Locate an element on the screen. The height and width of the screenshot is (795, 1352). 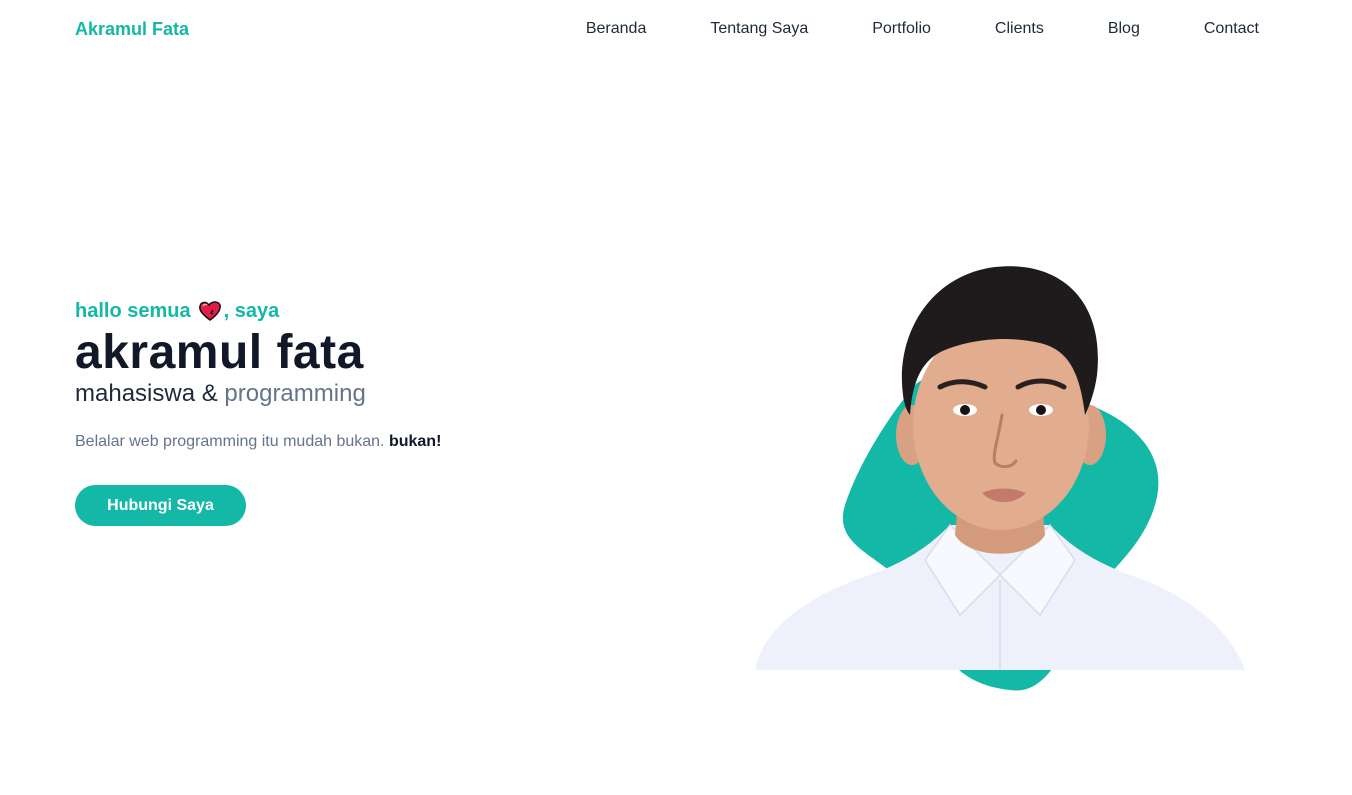
hero-name: akramul fata is located at coordinates (219, 352).